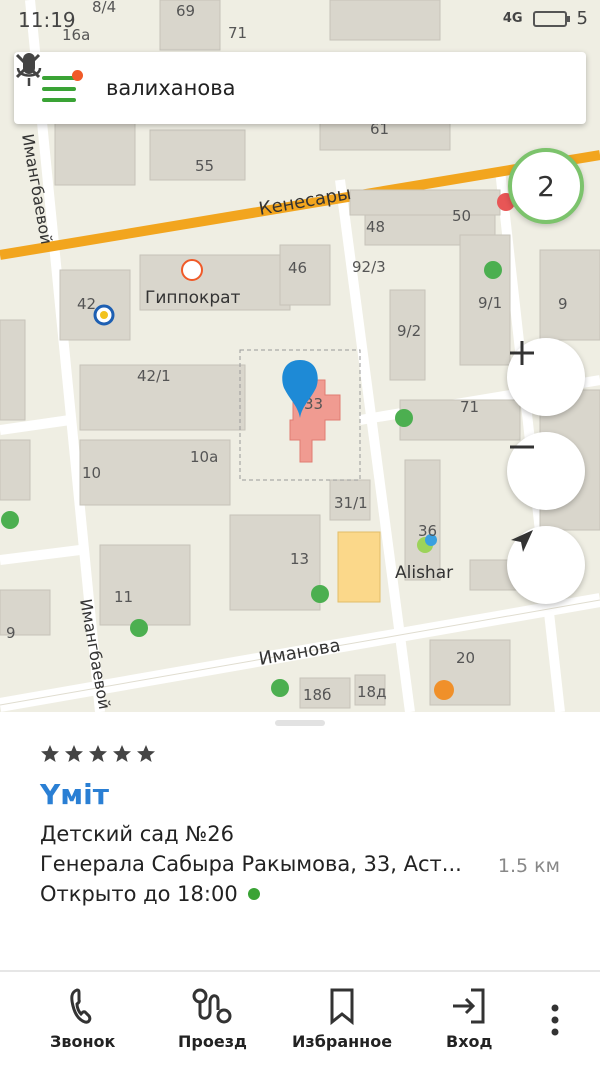 The image size is (600, 1066). What do you see at coordinates (74, 794) in the screenshot?
I see `place-name: Үміт` at bounding box center [74, 794].